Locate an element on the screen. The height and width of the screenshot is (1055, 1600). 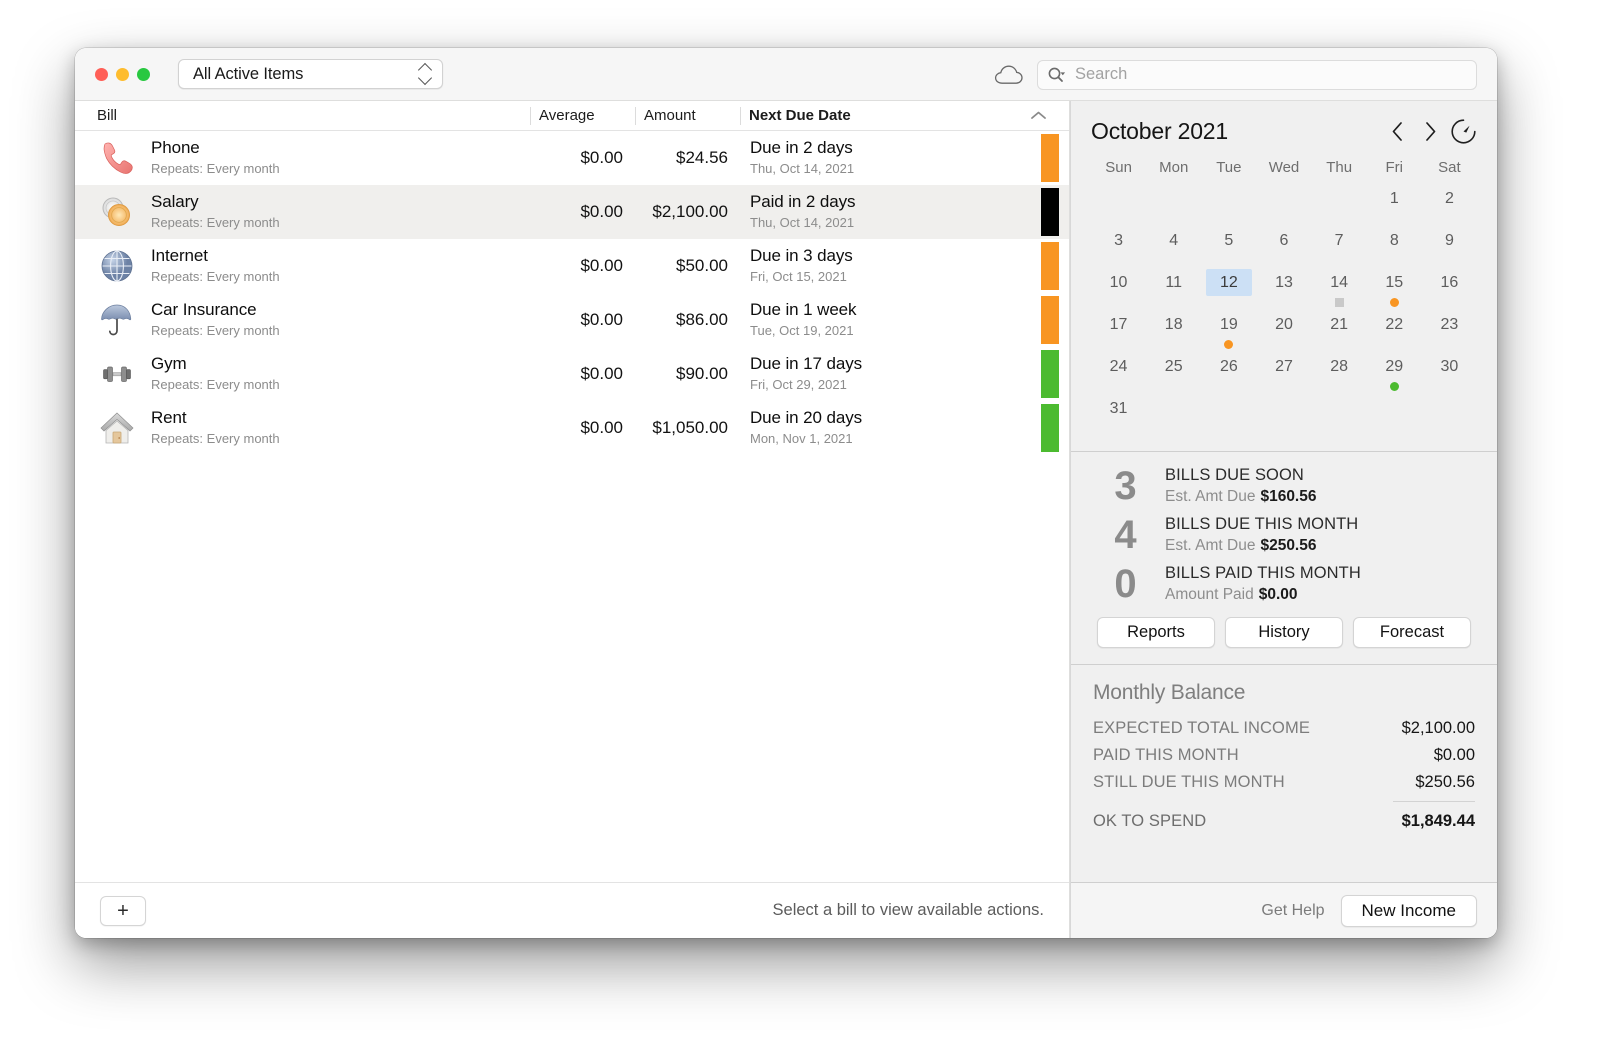
search-icon is located at coordinates (1057, 75).